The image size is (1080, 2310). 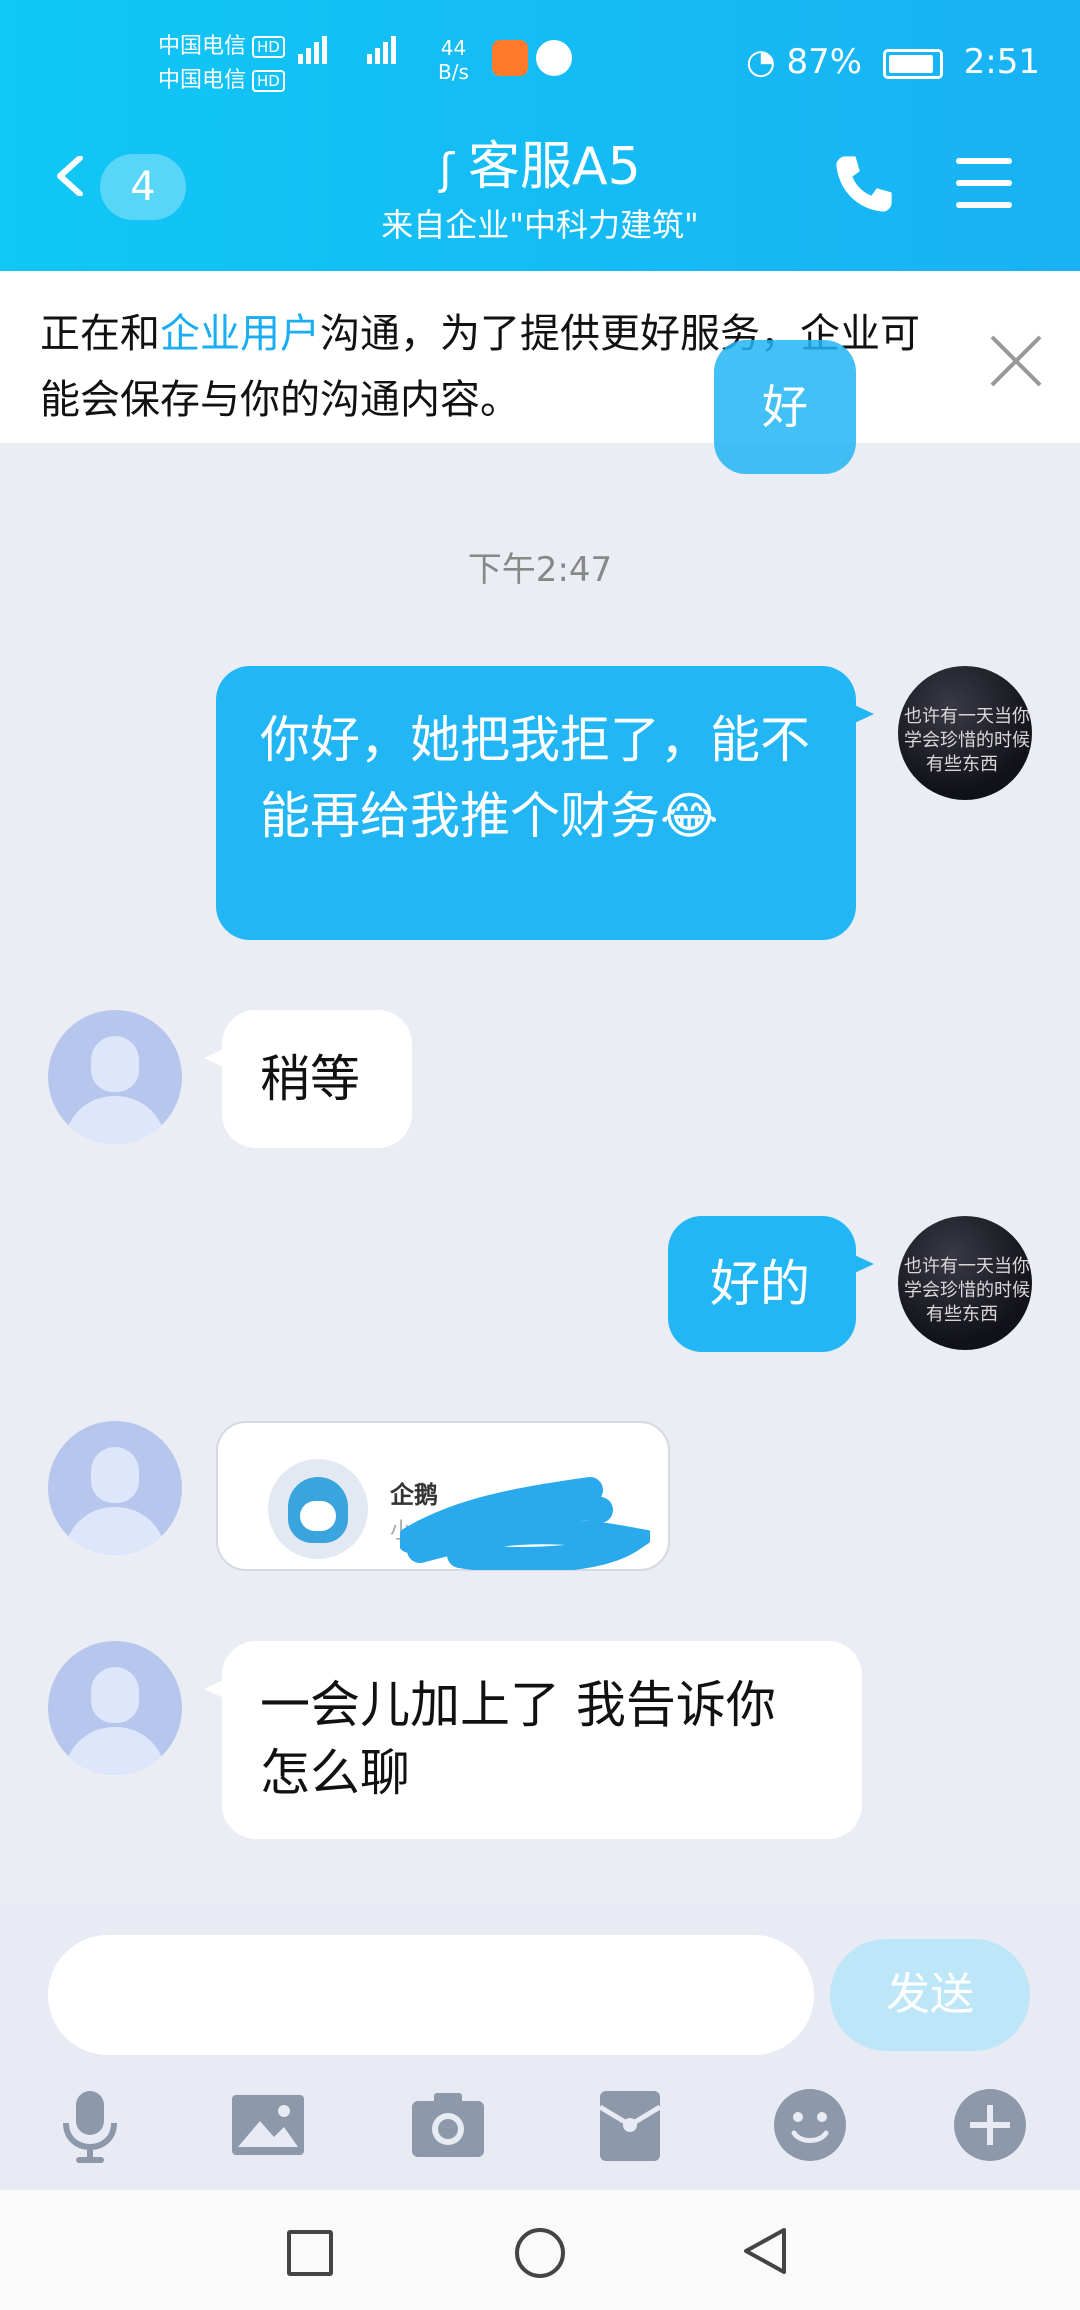 What do you see at coordinates (912, 63) in the screenshot?
I see `battery-icon` at bounding box center [912, 63].